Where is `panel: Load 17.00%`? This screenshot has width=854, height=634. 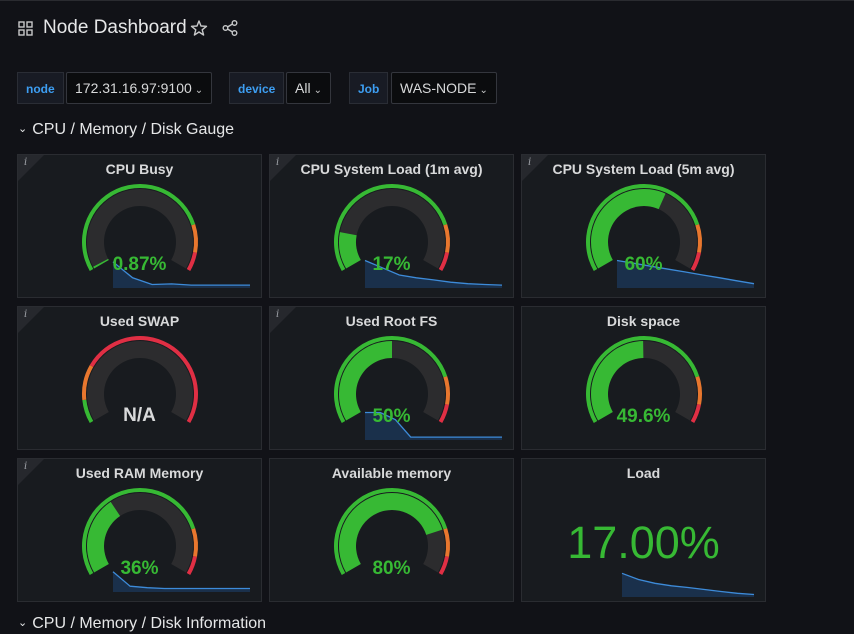
panel: Load 17.00% is located at coordinates (643, 530).